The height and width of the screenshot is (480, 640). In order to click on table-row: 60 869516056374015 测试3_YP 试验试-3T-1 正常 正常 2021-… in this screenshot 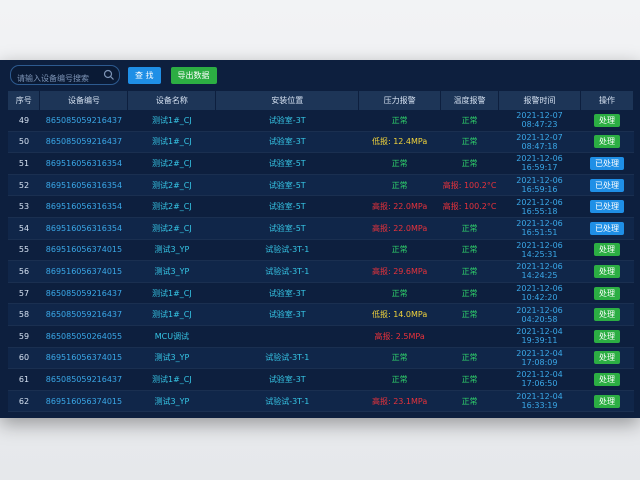, I will do `click(321, 358)`.